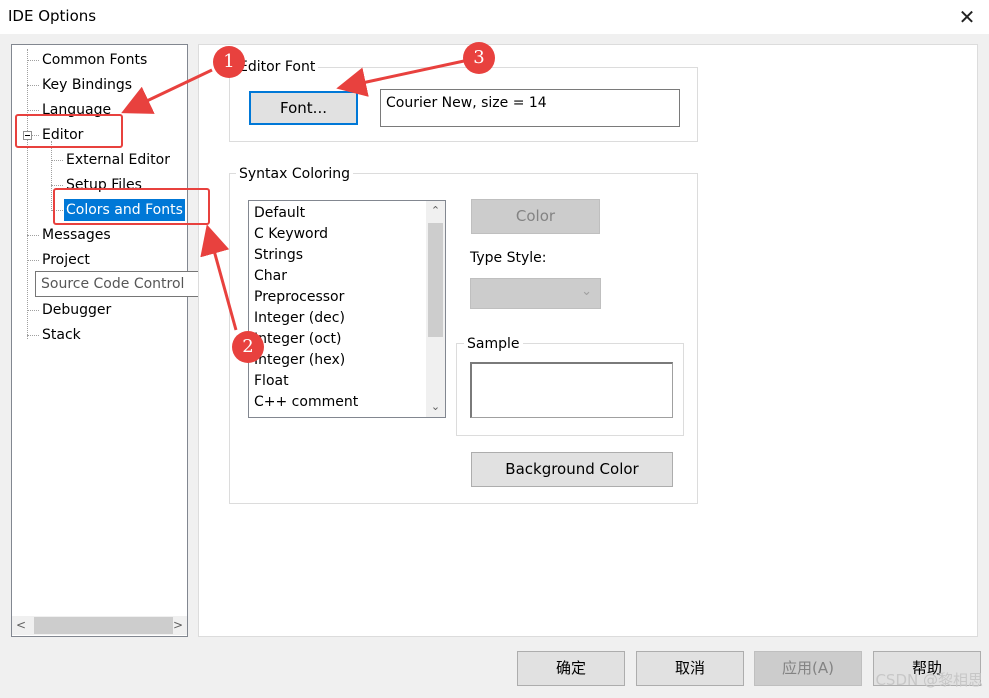 This screenshot has width=989, height=698. Describe the element at coordinates (690, 668) in the screenshot. I see `cancel-button: 取消` at that location.